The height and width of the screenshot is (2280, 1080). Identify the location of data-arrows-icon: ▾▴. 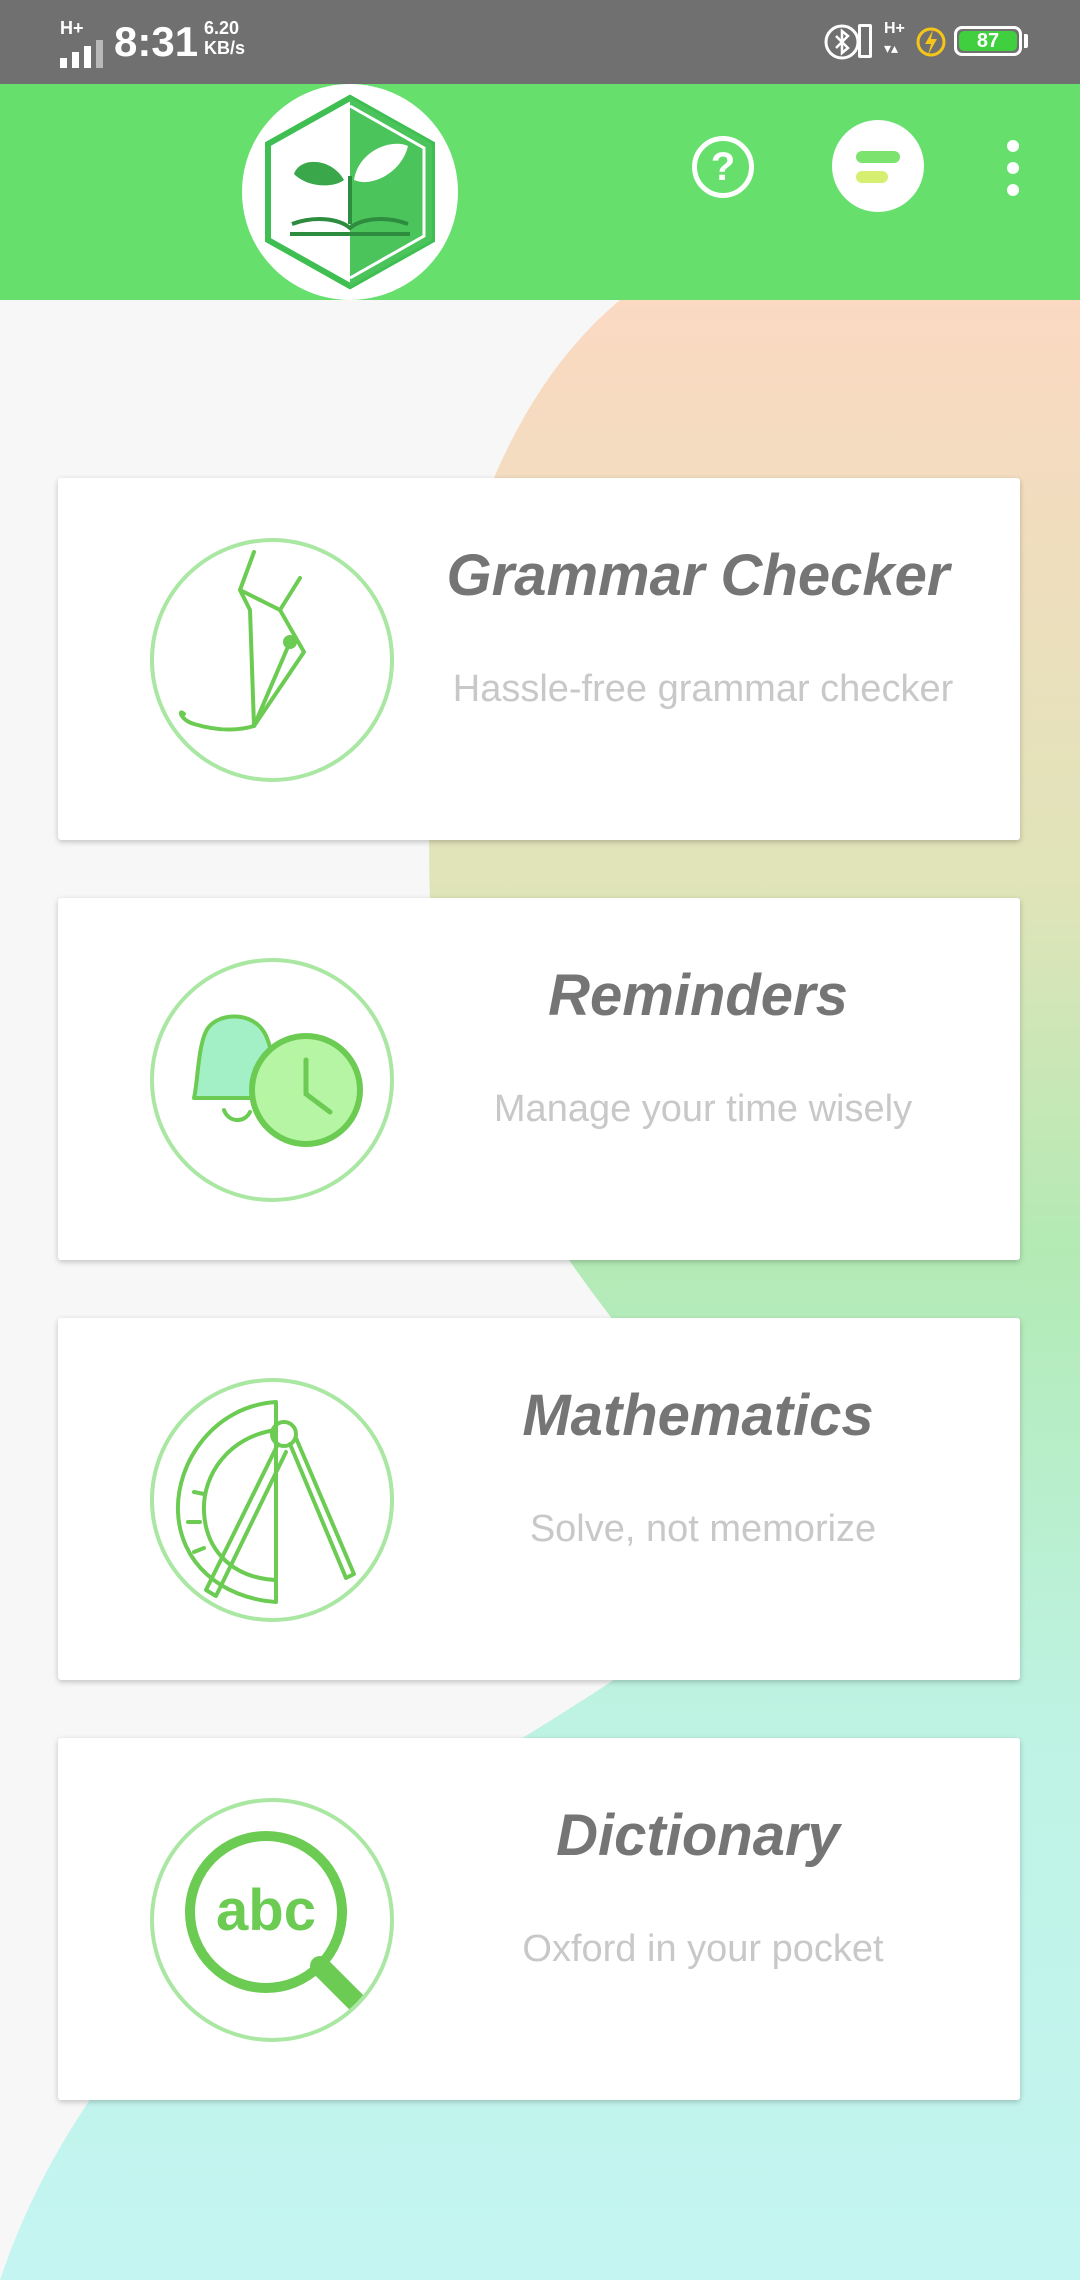
(891, 48).